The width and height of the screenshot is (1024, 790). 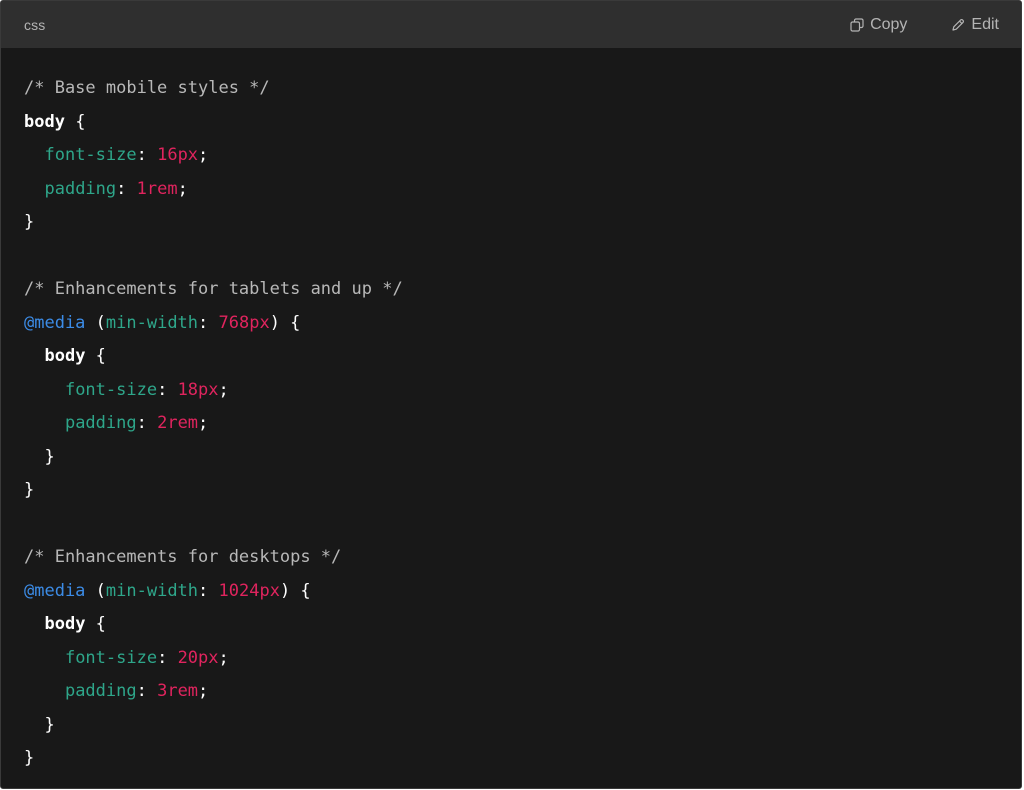 I want to click on code-token-value: 2rem, so click(x=178, y=423).